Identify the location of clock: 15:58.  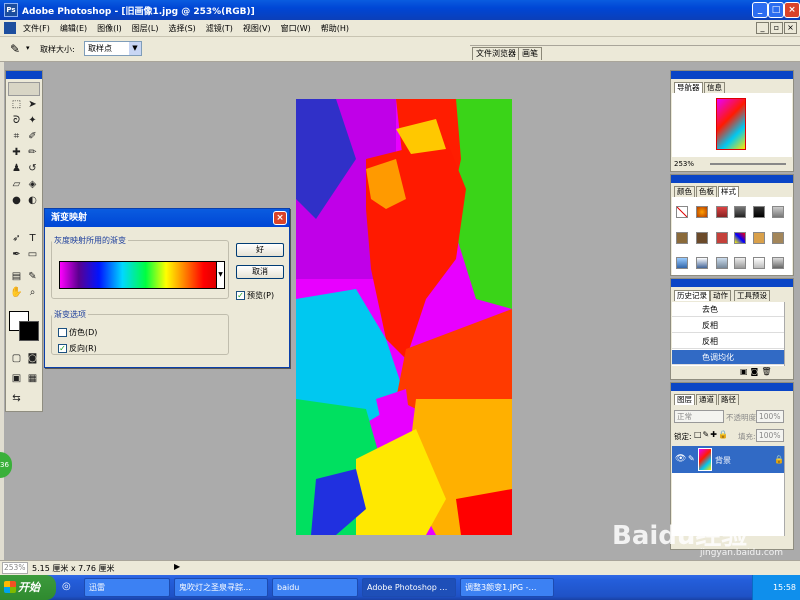
(784, 587).